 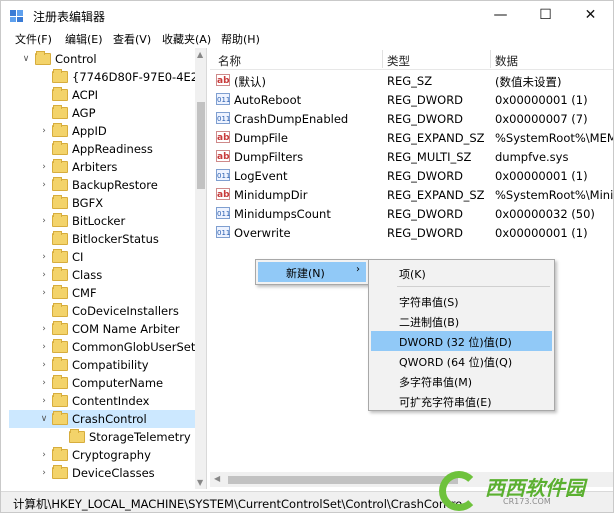 What do you see at coordinates (102, 59) in the screenshot?
I see `tree-item-control: ∨ Control` at bounding box center [102, 59].